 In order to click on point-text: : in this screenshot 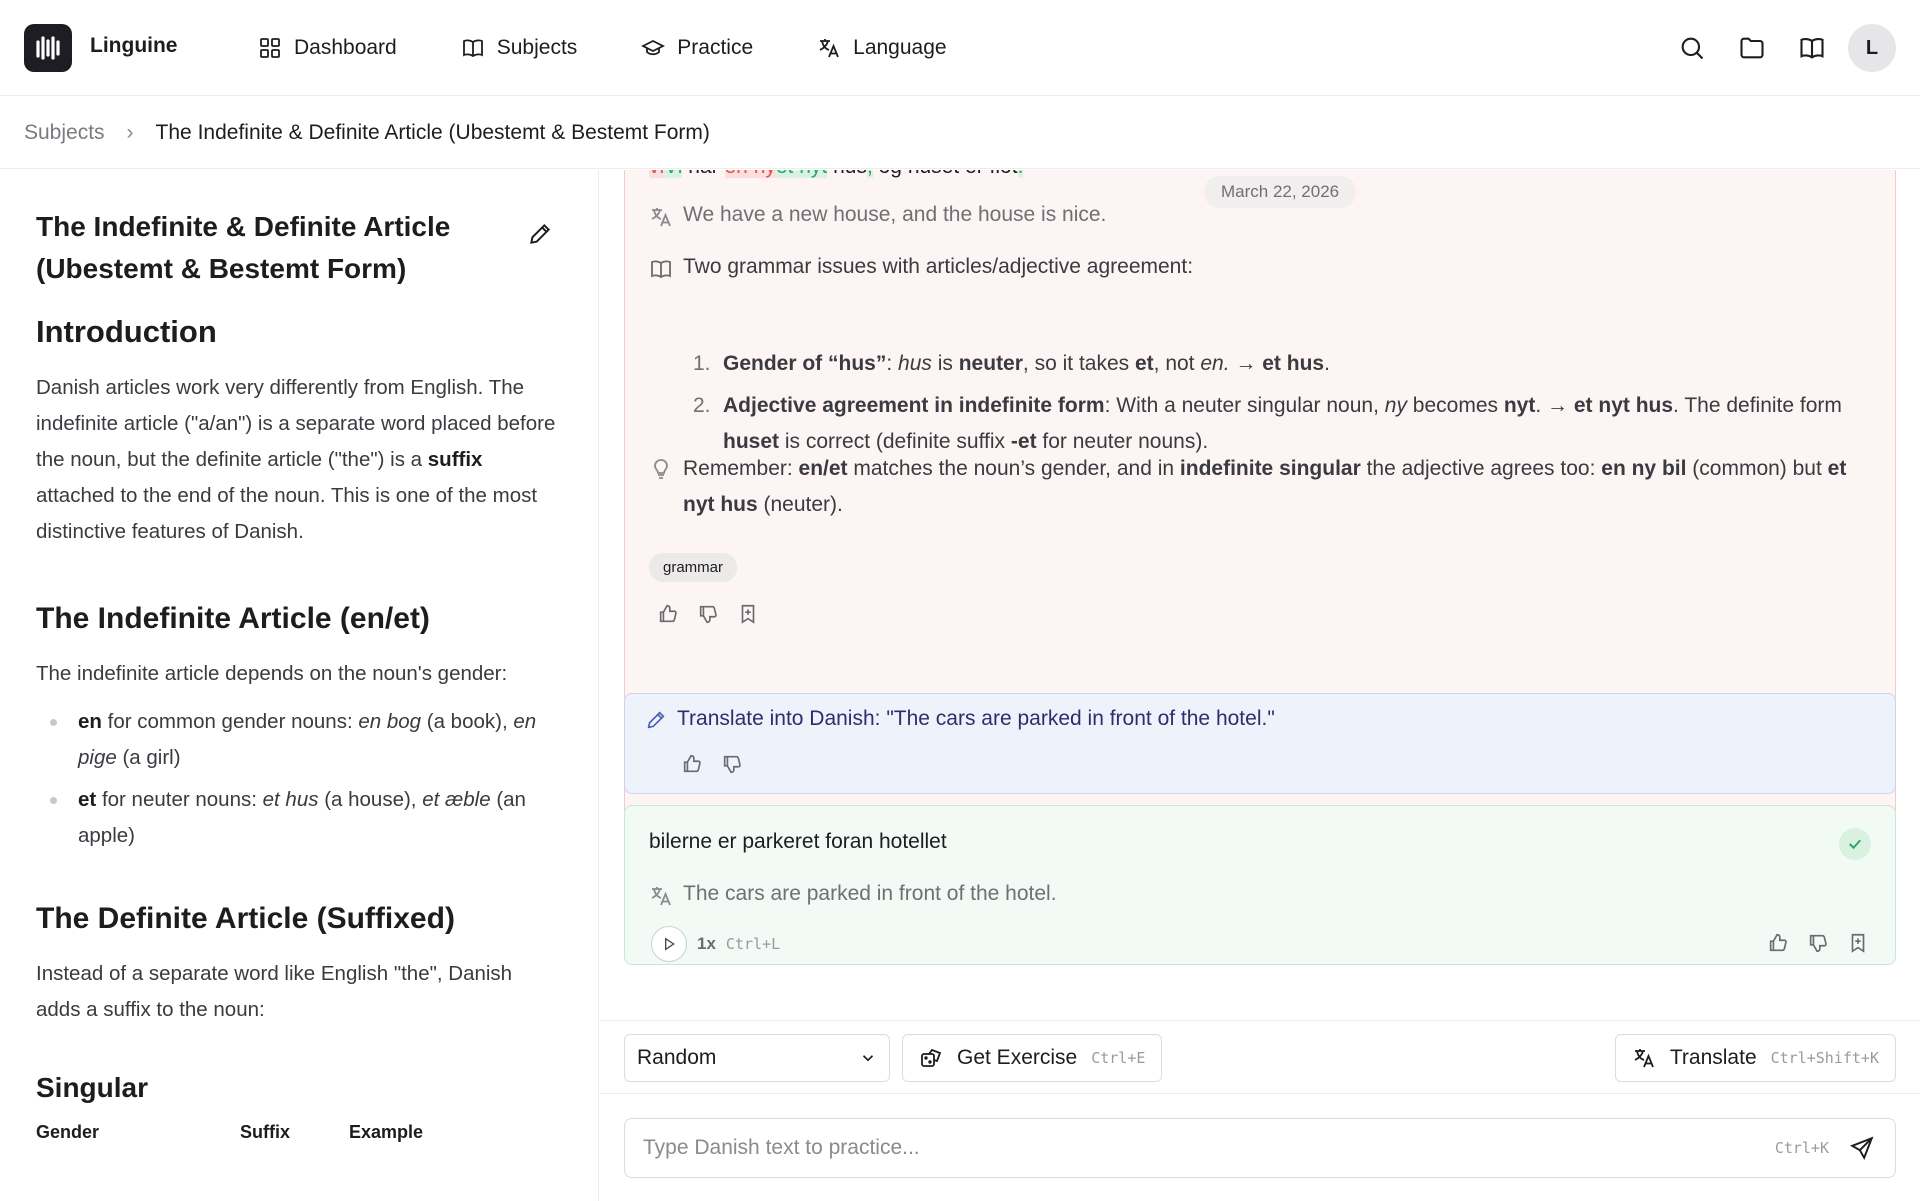, I will do `click(892, 363)`.